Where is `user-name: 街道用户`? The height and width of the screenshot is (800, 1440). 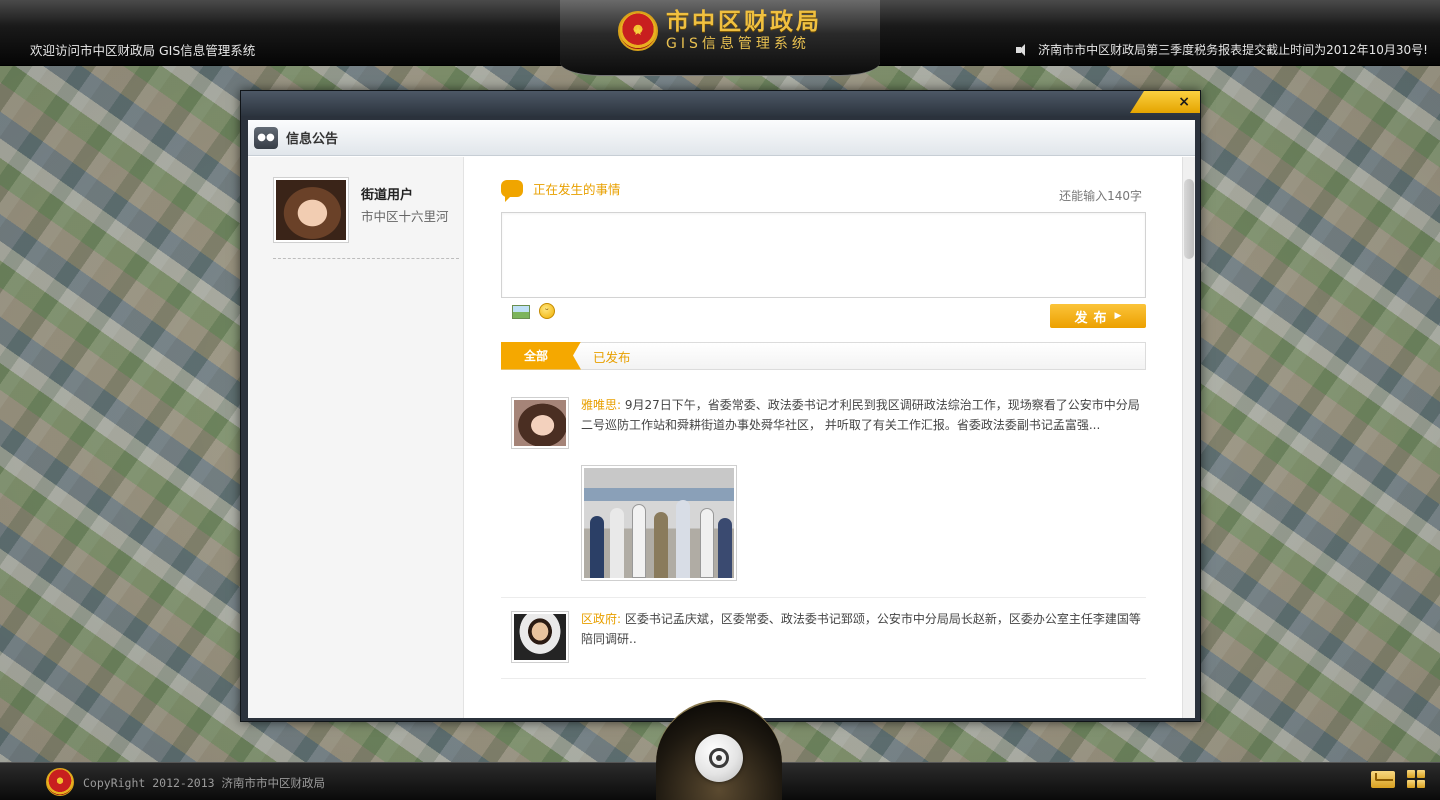
user-name: 街道用户 is located at coordinates (387, 195).